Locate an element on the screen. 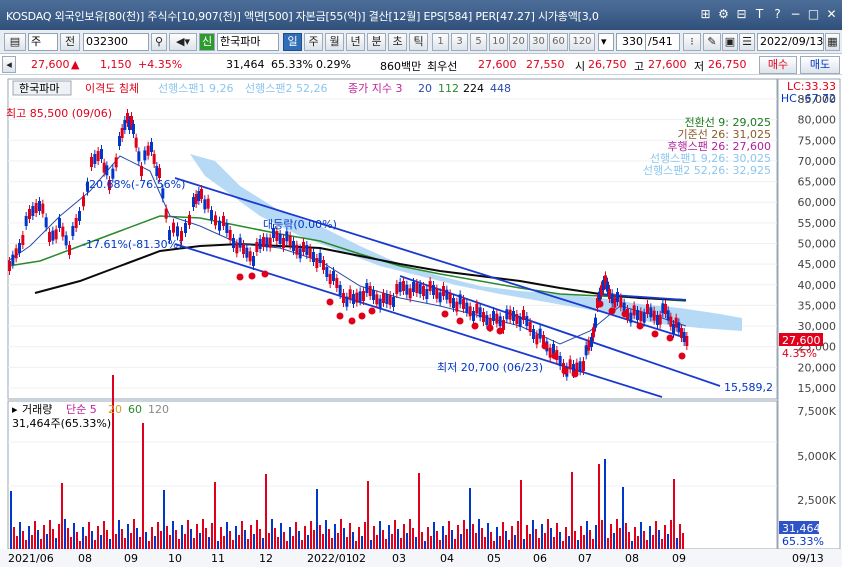 This screenshot has width=842, height=570. period-month-button: 월 is located at coordinates (334, 42).